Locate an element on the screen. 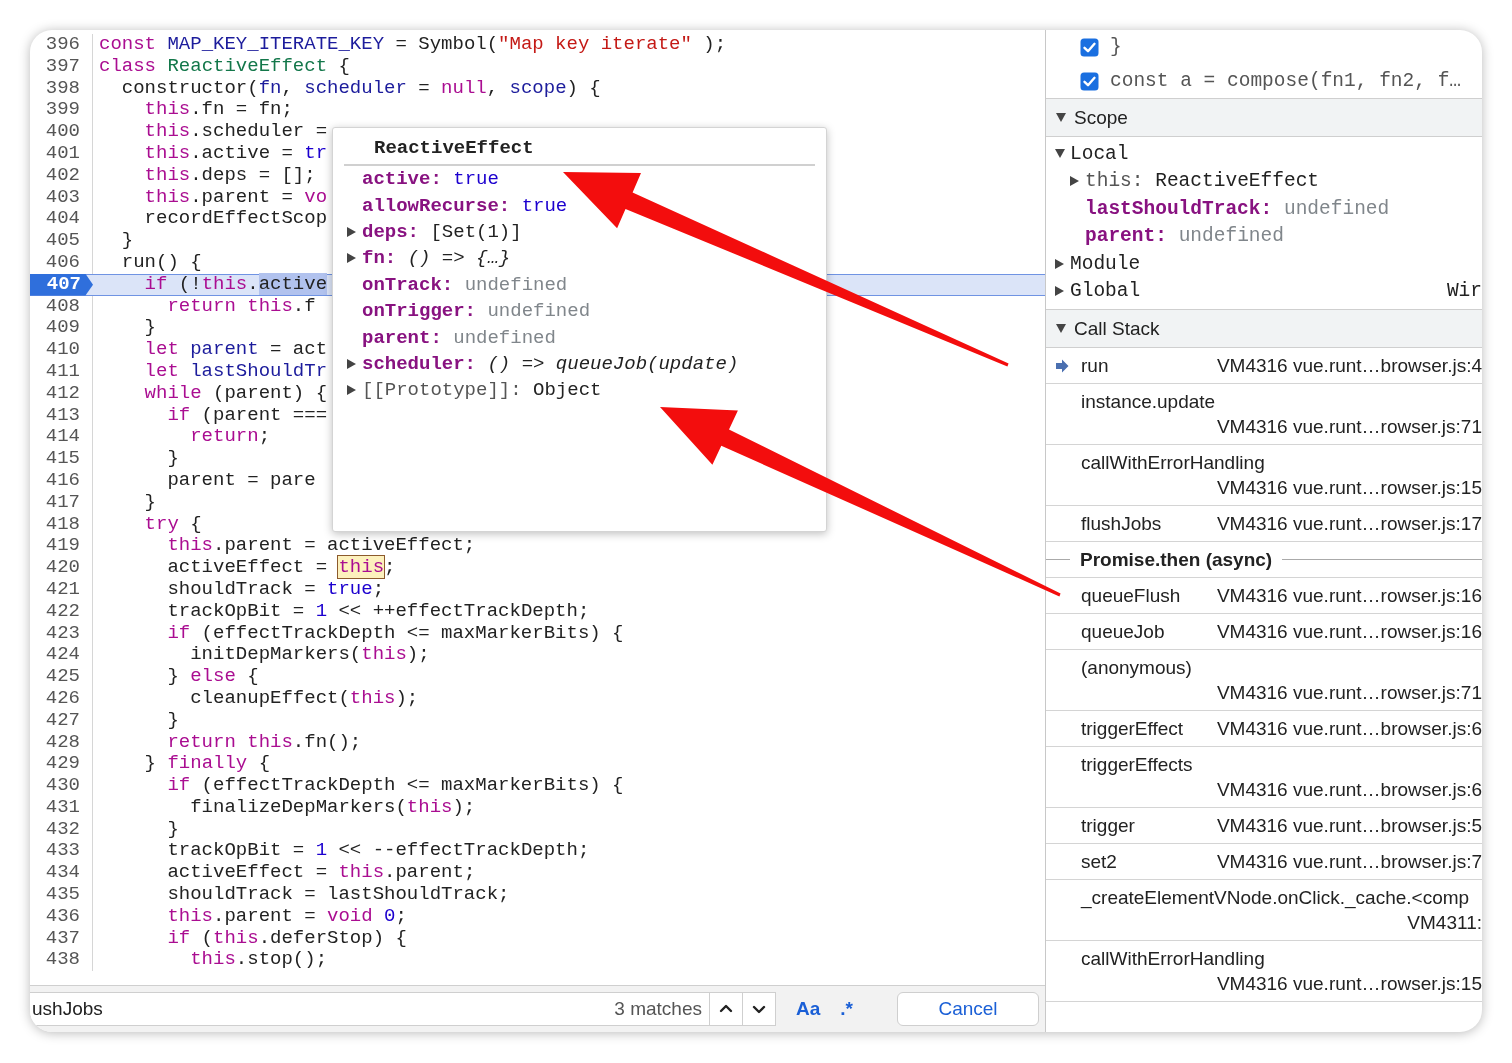 Image resolution: width=1512 pixels, height=1063 pixels. property-entry: scheduler: () => queueJob(update) is located at coordinates (550, 363).